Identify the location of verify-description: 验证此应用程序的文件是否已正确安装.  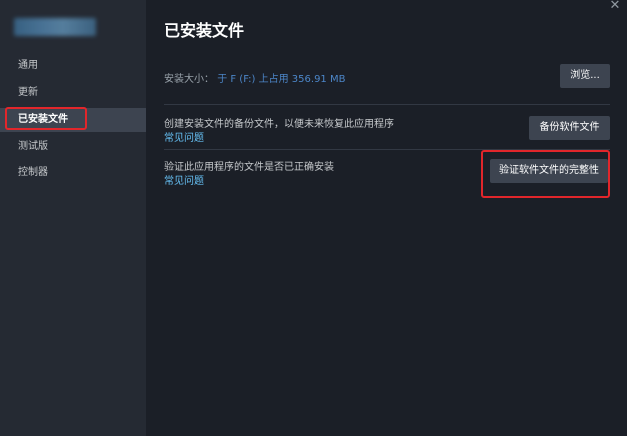
(249, 167).